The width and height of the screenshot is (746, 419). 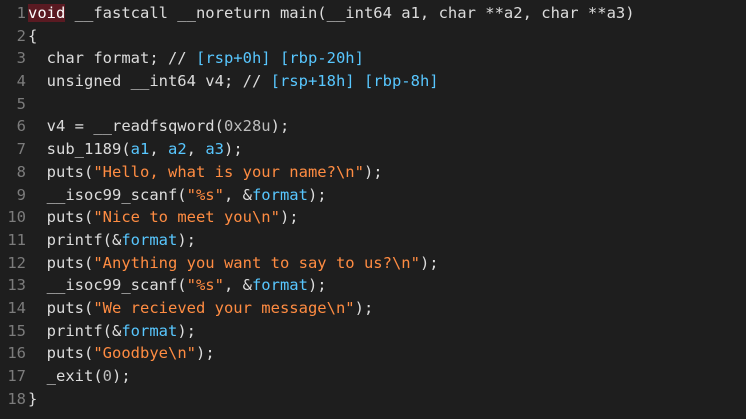 I want to click on line-number: 2, so click(x=21, y=35).